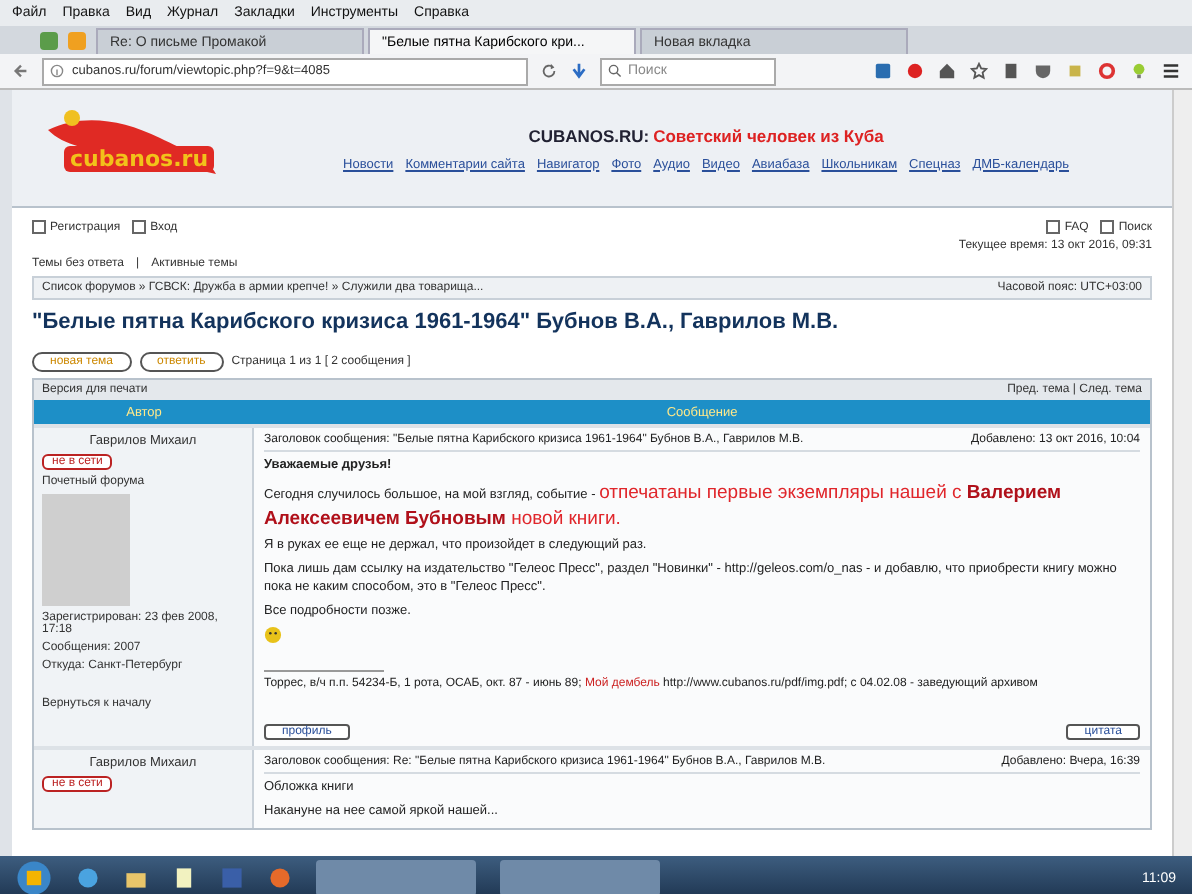  What do you see at coordinates (86, 550) in the screenshot?
I see `avatar-placeholder` at bounding box center [86, 550].